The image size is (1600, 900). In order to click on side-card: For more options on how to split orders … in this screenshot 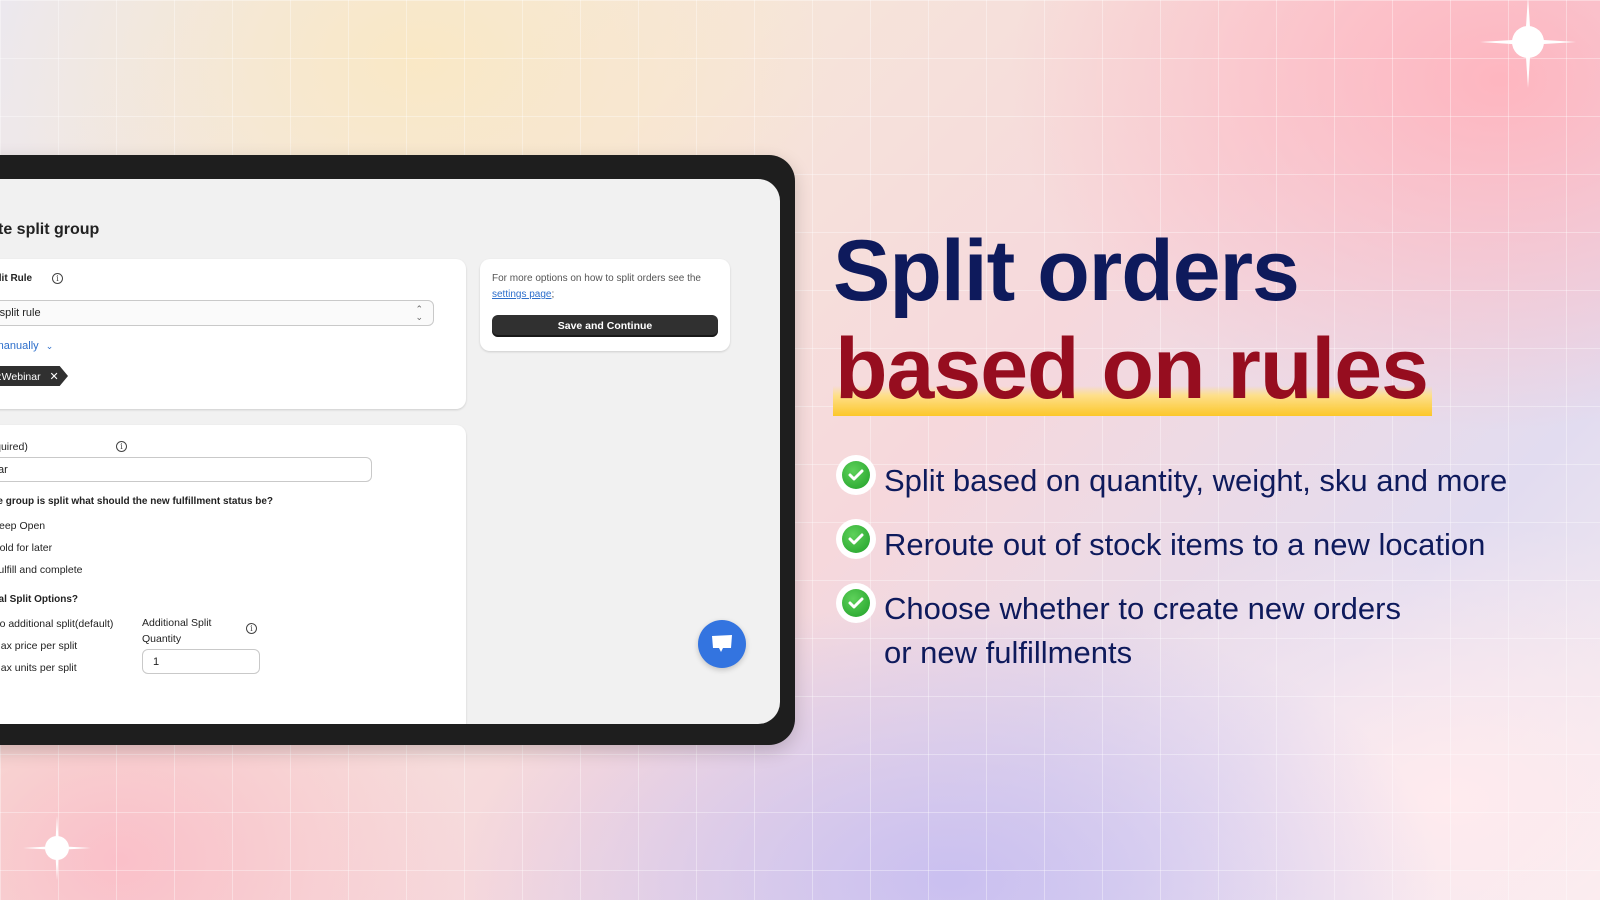, I will do `click(605, 305)`.